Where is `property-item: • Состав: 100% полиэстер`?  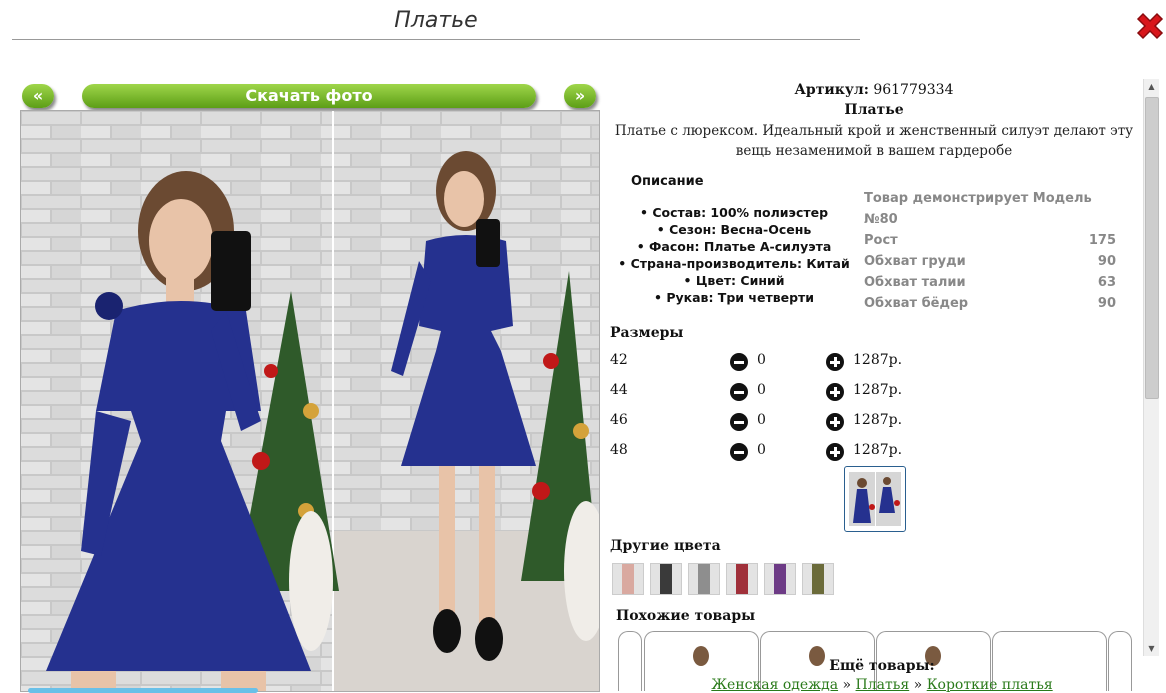
property-item: • Состав: 100% полиэстер is located at coordinates (734, 212).